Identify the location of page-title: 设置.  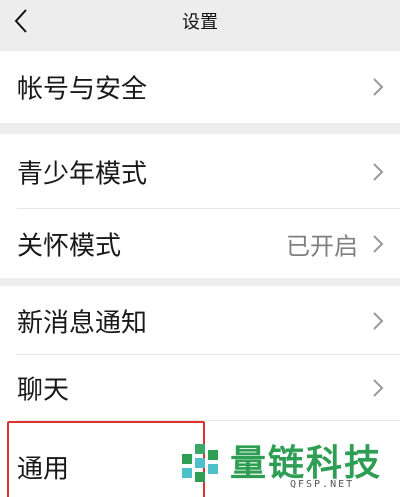
(200, 22).